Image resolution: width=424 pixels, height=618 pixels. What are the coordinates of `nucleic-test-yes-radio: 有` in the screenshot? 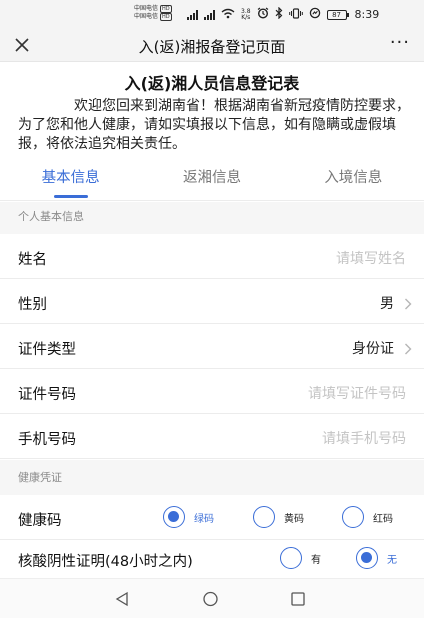 It's located at (300, 558).